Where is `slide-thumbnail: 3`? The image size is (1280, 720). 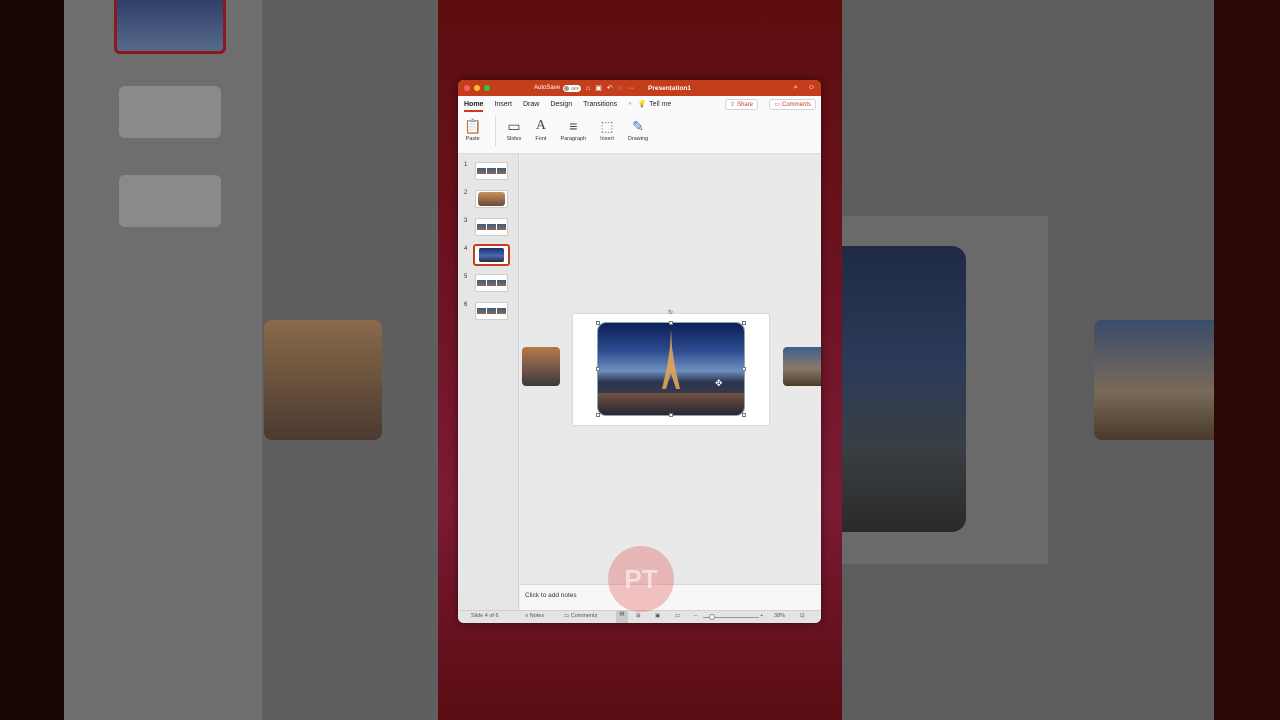
slide-thumbnail: 3 is located at coordinates (488, 229).